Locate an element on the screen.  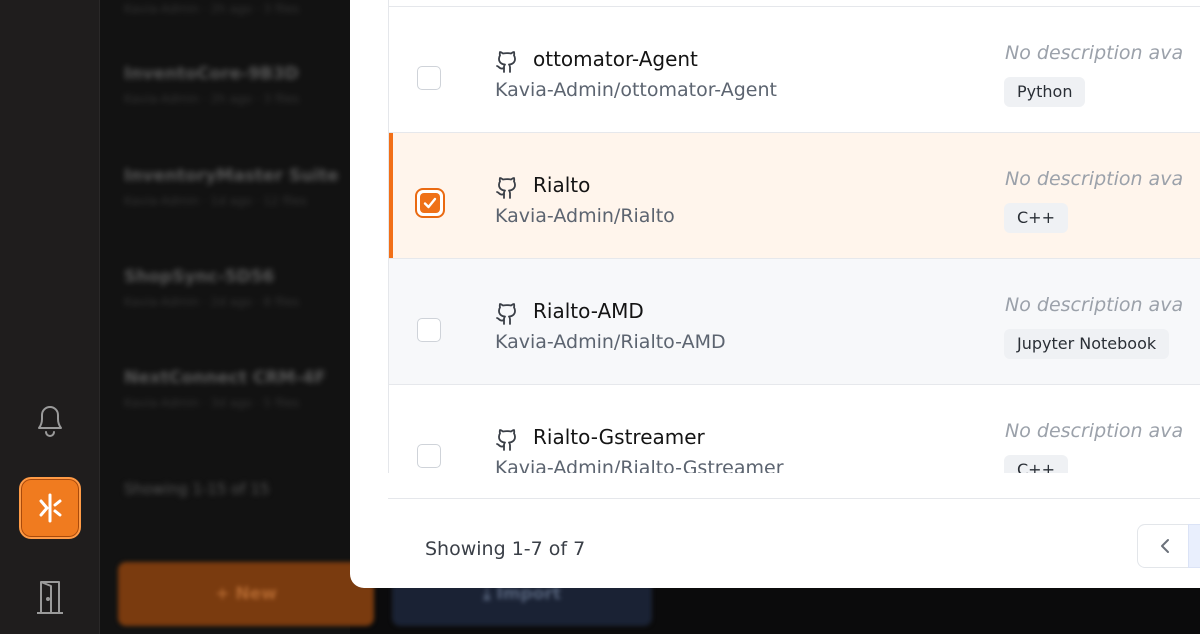
chevron-left-icon is located at coordinates (1165, 546).